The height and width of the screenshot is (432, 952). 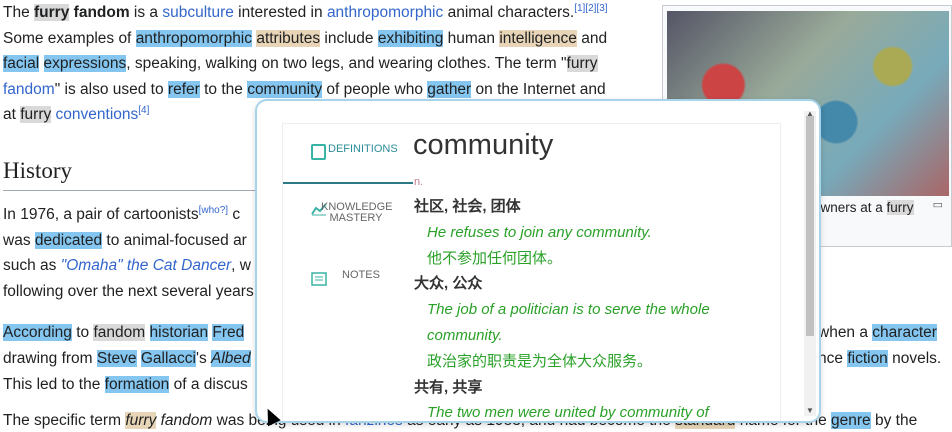 What do you see at coordinates (348, 183) in the screenshot?
I see `active-tab-indicator` at bounding box center [348, 183].